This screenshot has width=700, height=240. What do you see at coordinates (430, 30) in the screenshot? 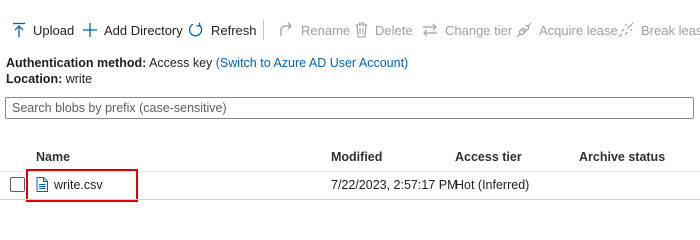
I see `swap-arrows-icon` at bounding box center [430, 30].